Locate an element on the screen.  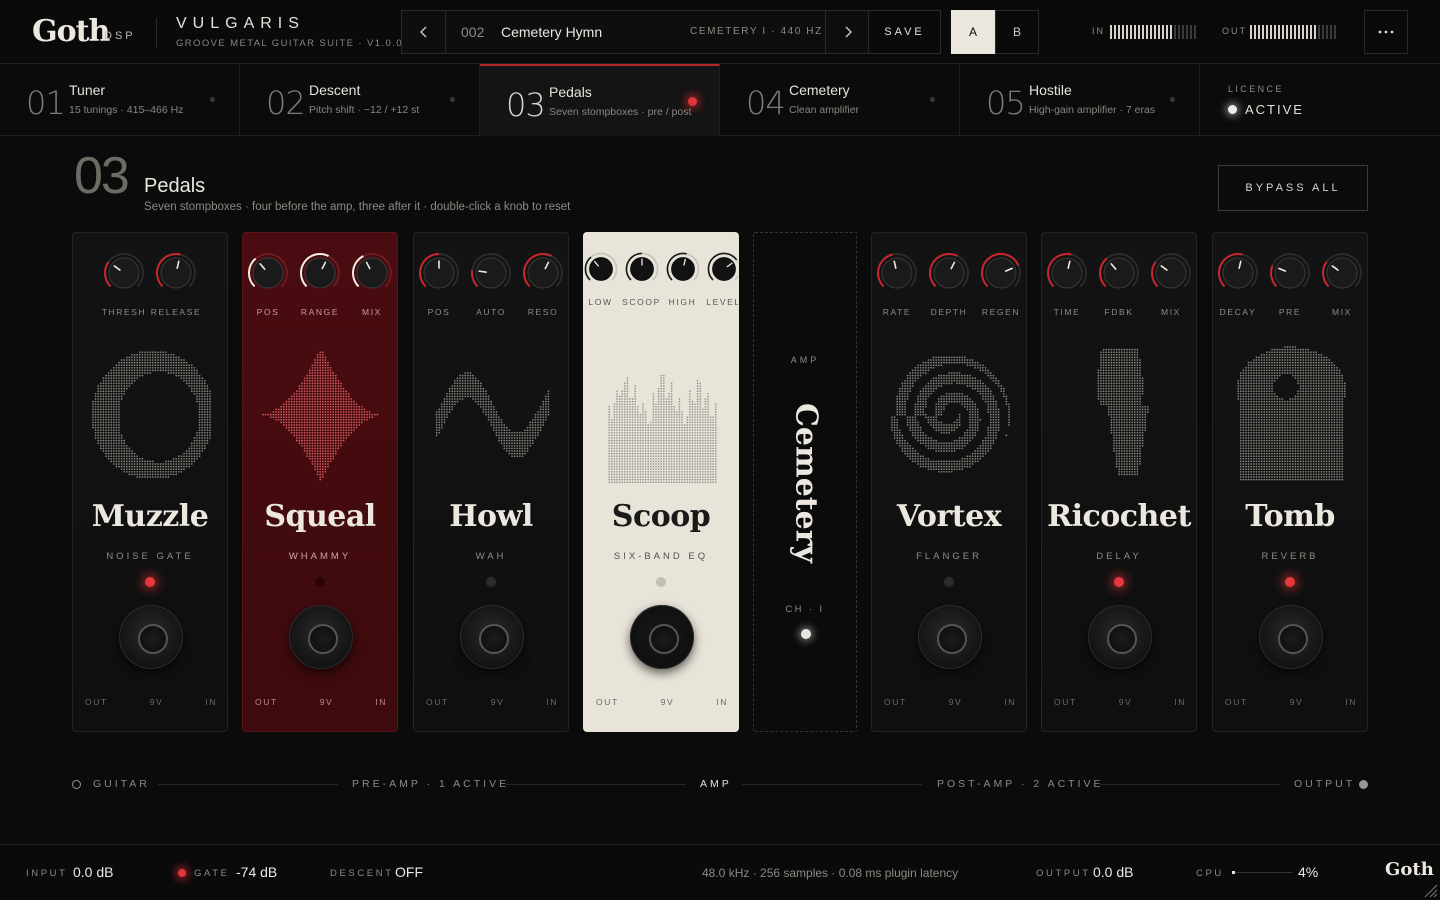
preset-name: Cemetery Hymn is located at coordinates (551, 32).